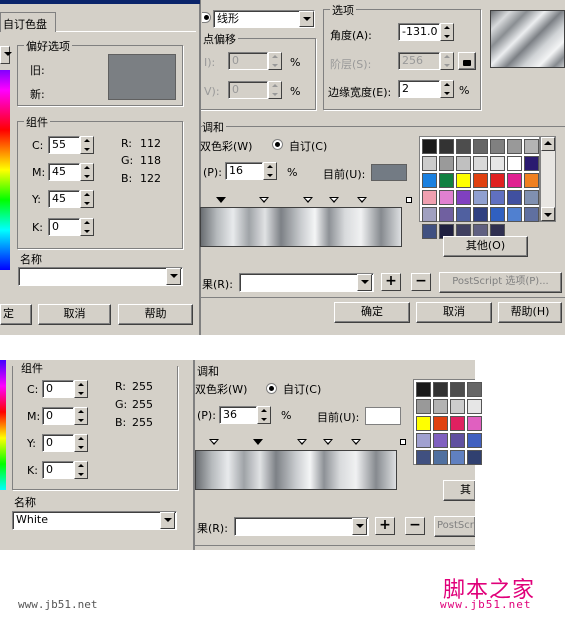 This screenshot has height=617, width=565. Describe the element at coordinates (383, 416) in the screenshot. I see `bottom-current-color-swatch` at that location.